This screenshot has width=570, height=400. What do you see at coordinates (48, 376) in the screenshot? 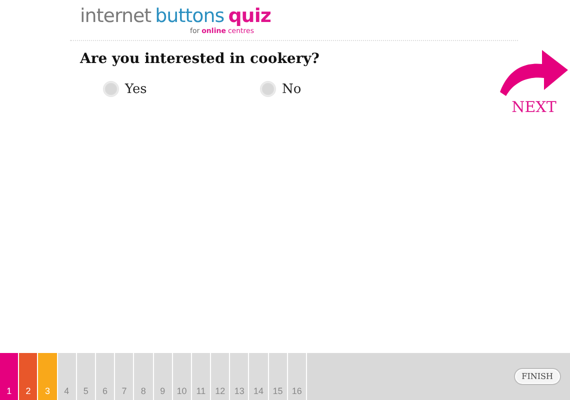
I see `puzzle-piece: 3` at bounding box center [48, 376].